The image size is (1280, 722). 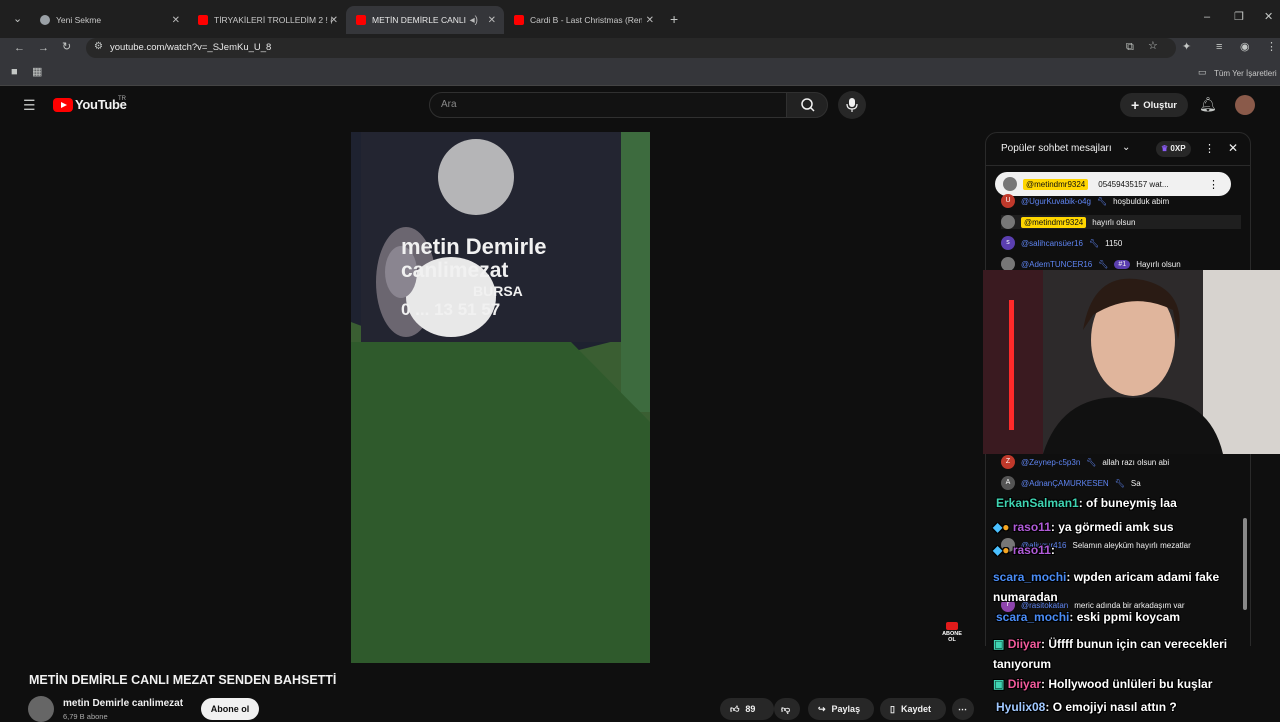 I want to click on reload-icon: ↻, so click(x=66, y=47).